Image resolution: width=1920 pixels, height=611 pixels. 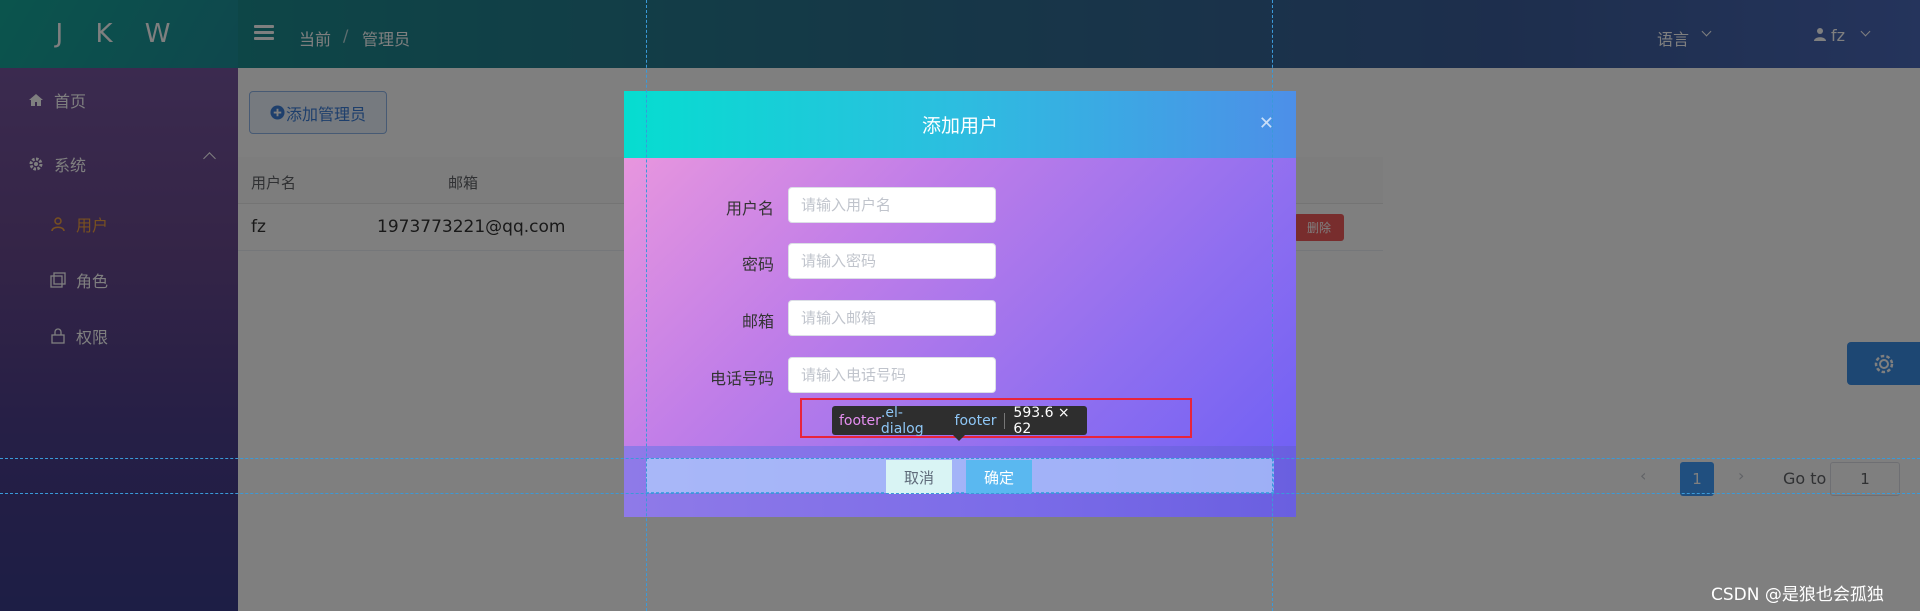 I want to click on devtools-tooltip: footer .el-dialog footer 593.6 × 62, so click(x=959, y=420).